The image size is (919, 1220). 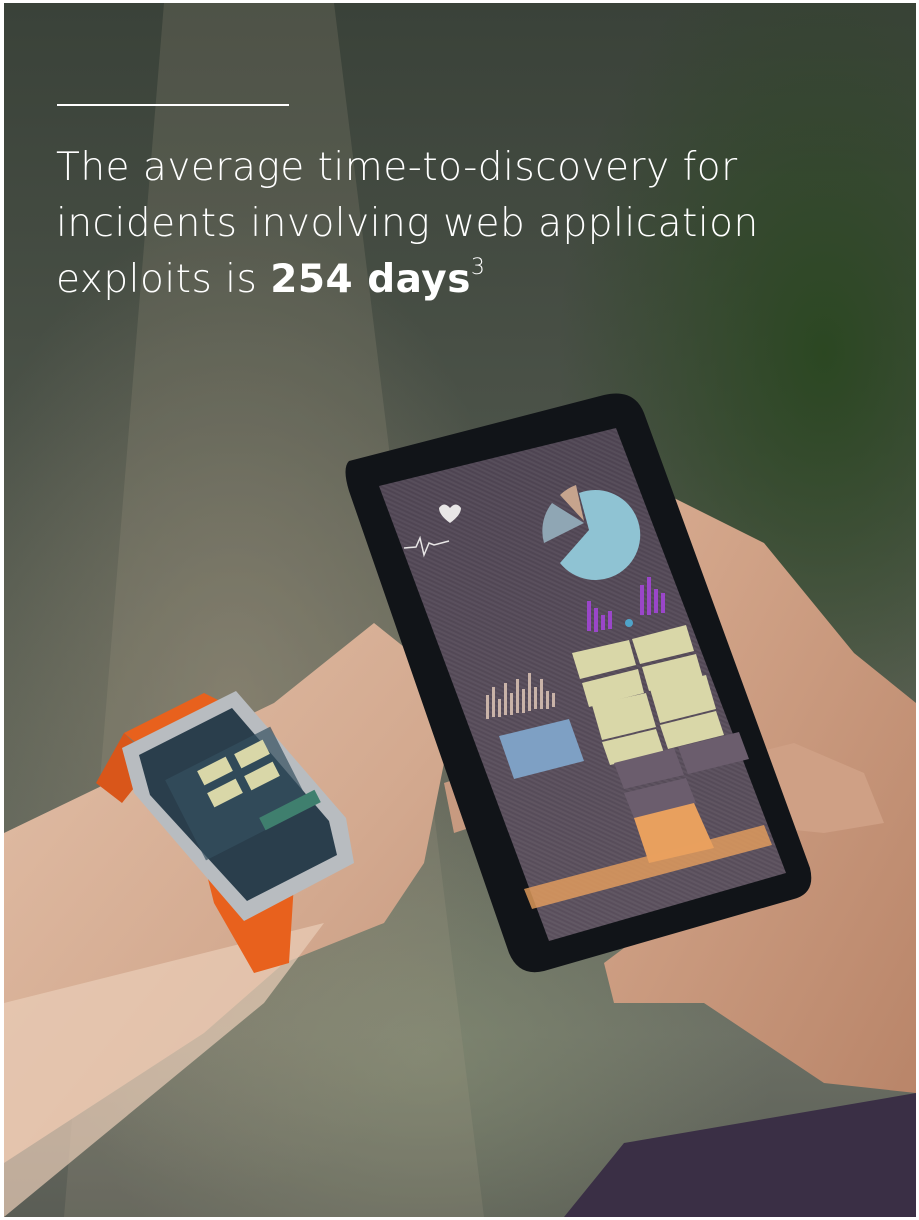 What do you see at coordinates (173, 105) in the screenshot?
I see `headline-rule` at bounding box center [173, 105].